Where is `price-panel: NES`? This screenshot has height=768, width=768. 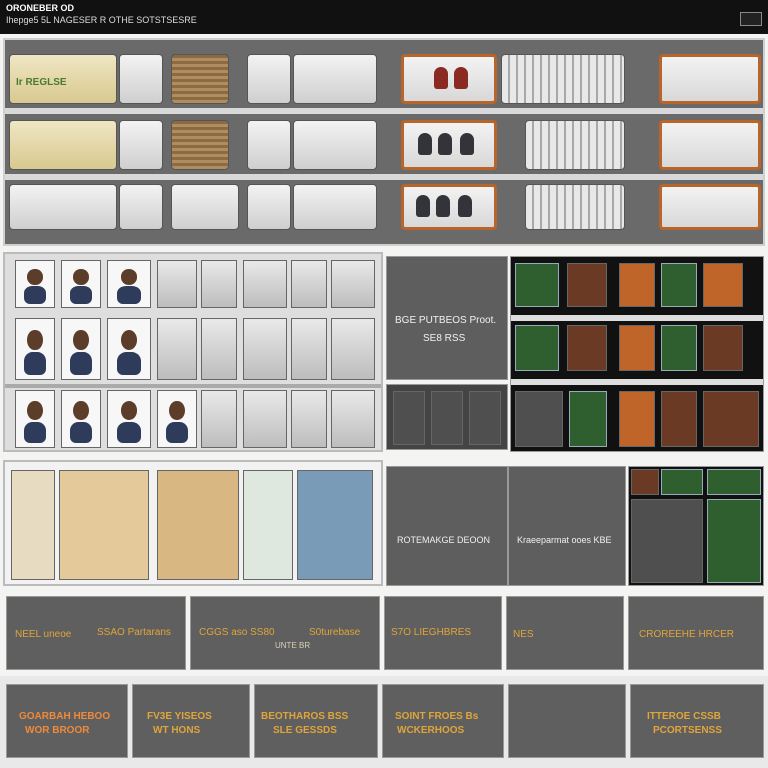
price-panel: NES is located at coordinates (565, 633).